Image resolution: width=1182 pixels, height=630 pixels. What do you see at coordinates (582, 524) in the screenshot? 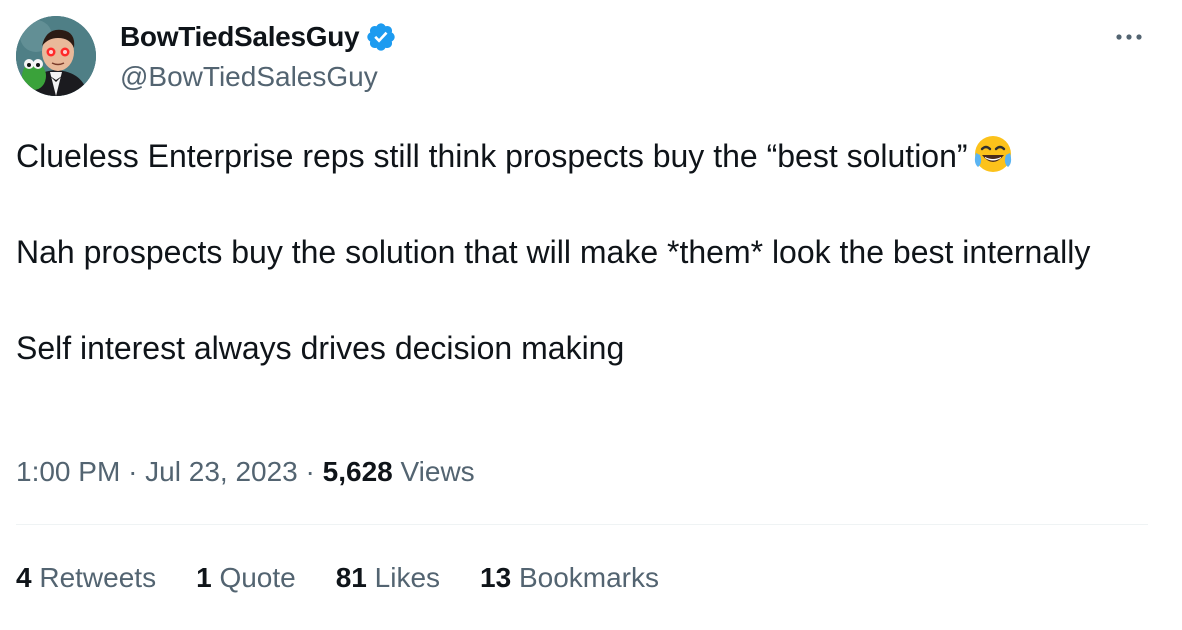
I see `divider` at bounding box center [582, 524].